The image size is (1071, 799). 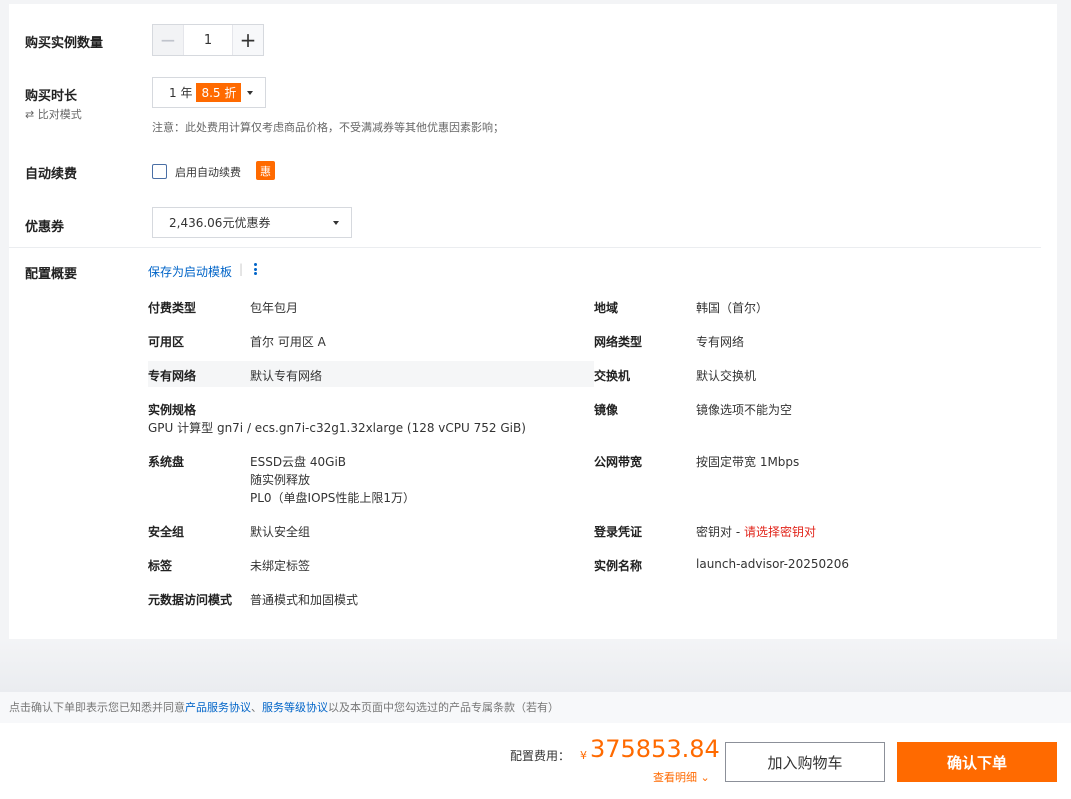 I want to click on credential-type: 密钥对 -, so click(x=720, y=532).